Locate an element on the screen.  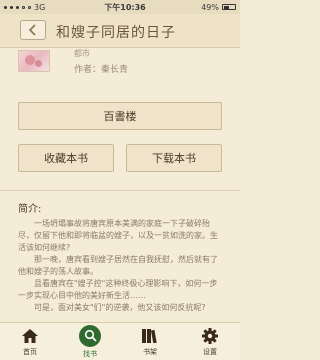
tab-settings: 设置 is located at coordinates (210, 341).